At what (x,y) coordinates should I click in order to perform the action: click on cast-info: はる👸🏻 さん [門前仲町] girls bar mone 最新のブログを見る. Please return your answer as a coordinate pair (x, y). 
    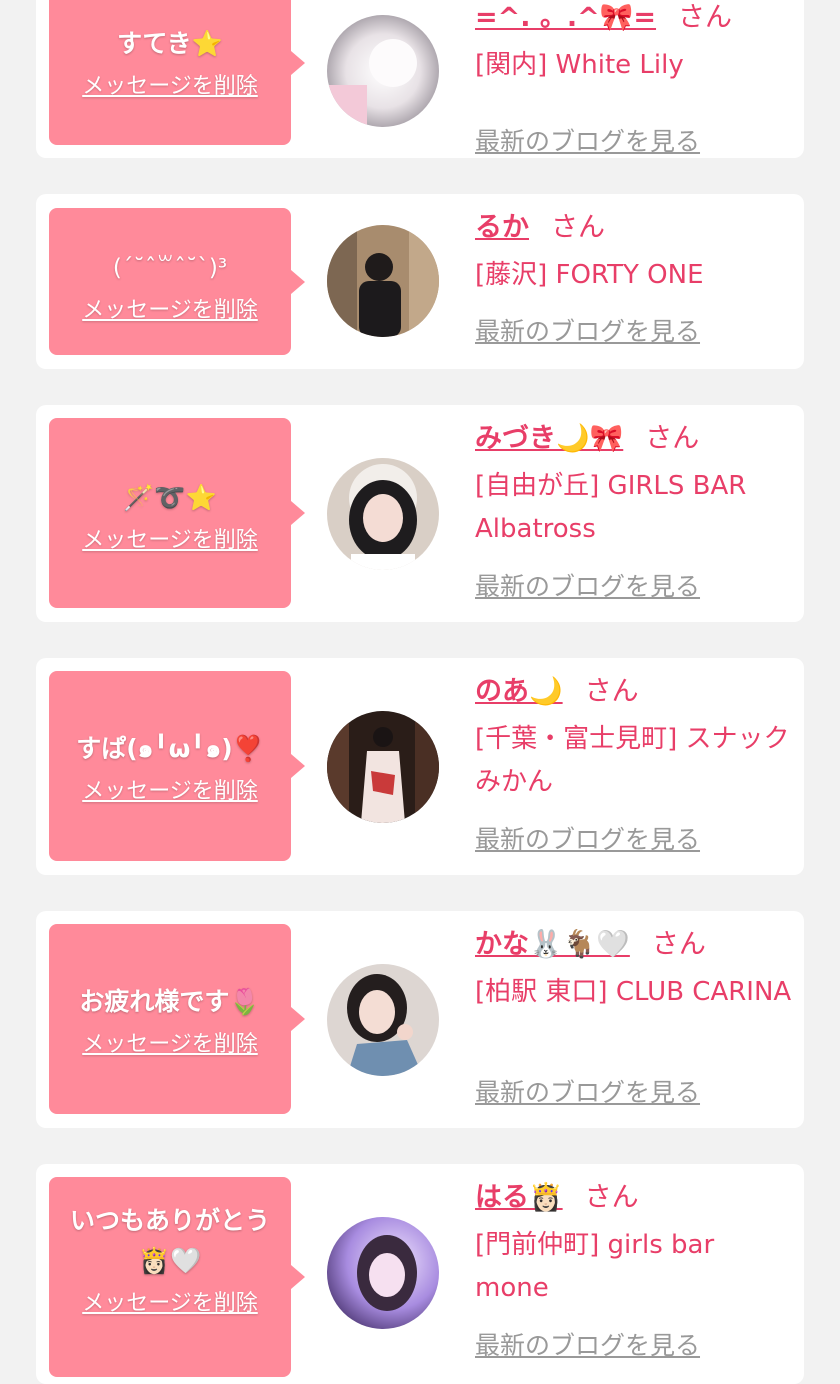
    Looking at the image, I should click on (635, 1269).